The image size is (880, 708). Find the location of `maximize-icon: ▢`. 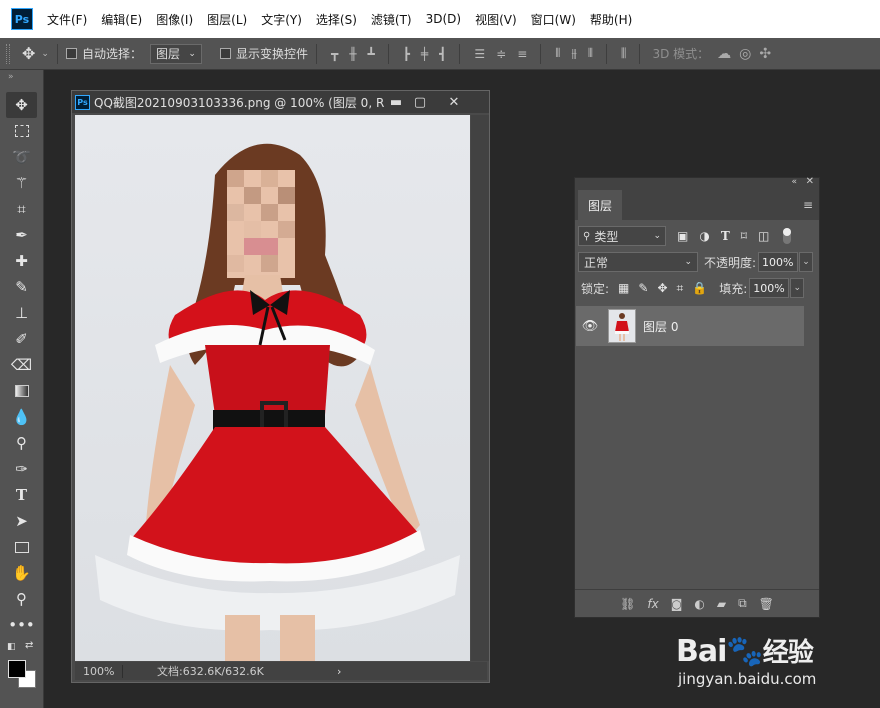

maximize-icon: ▢ is located at coordinates (420, 102).